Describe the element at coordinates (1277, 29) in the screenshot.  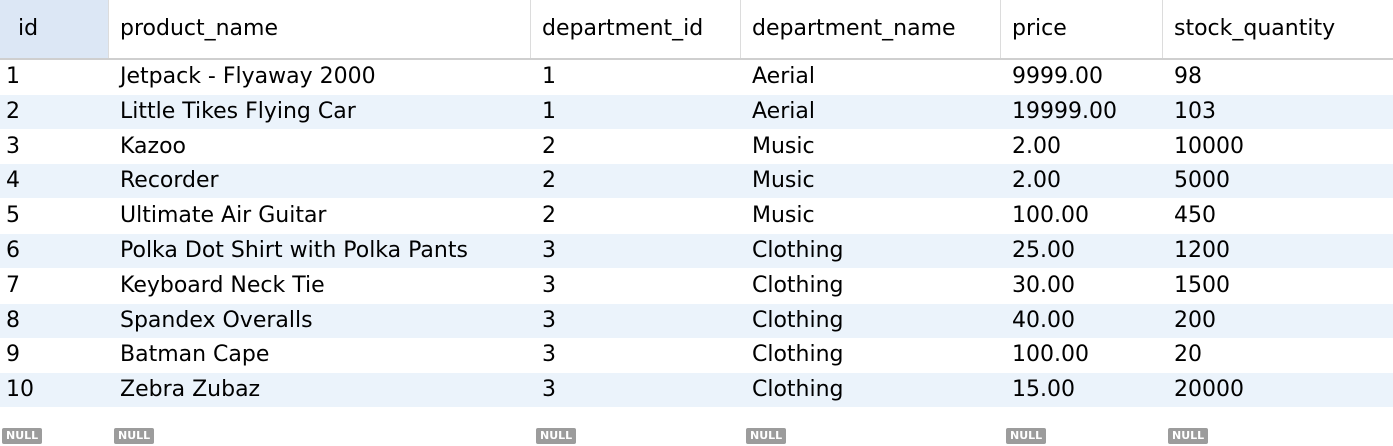
I see `column-header-stock-quantity: stock_quantity` at that location.